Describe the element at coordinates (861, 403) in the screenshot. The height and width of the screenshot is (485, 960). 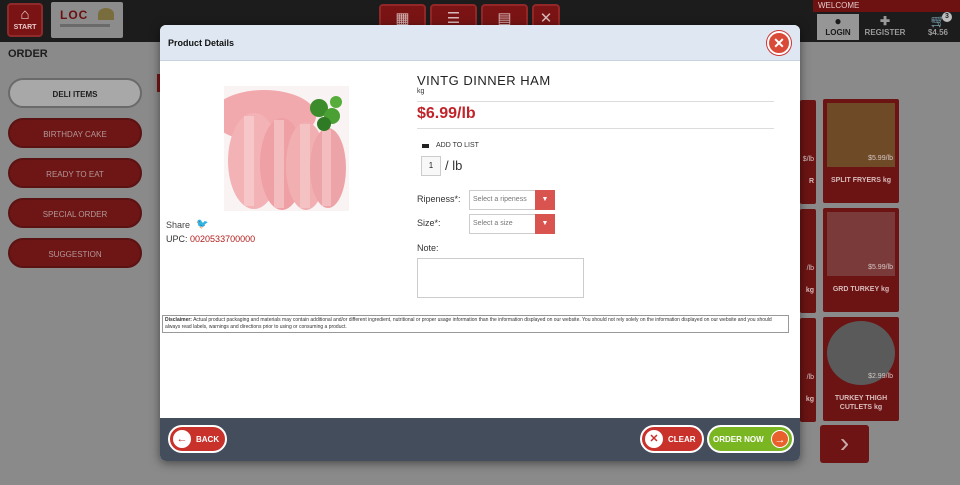
I see `product-name: TURKEY THIGH CUTLETS kg` at that location.